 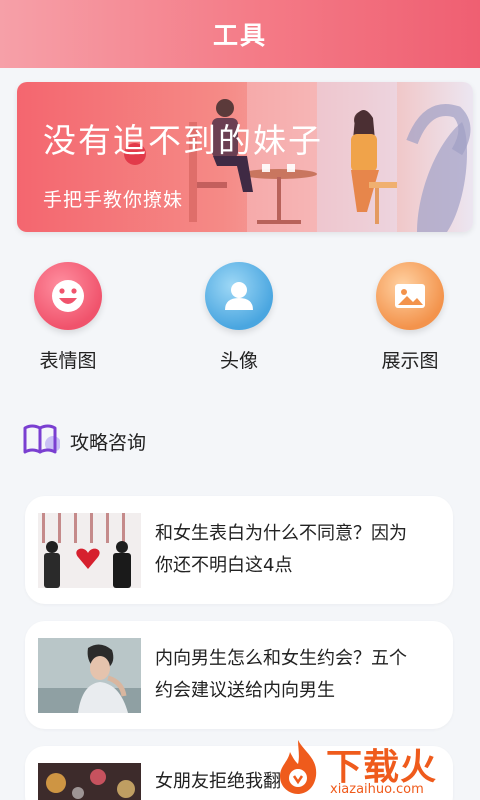 I want to click on showcase-images-button: 展示图, so click(x=410, y=318).